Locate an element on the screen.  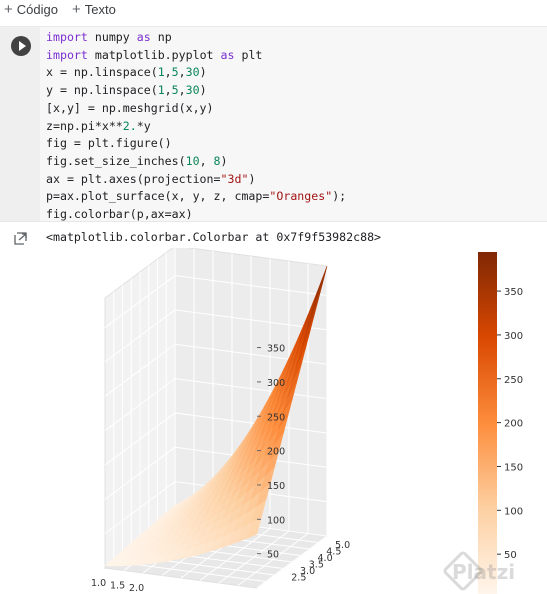
z-tick-label: 150 is located at coordinates (276, 486).